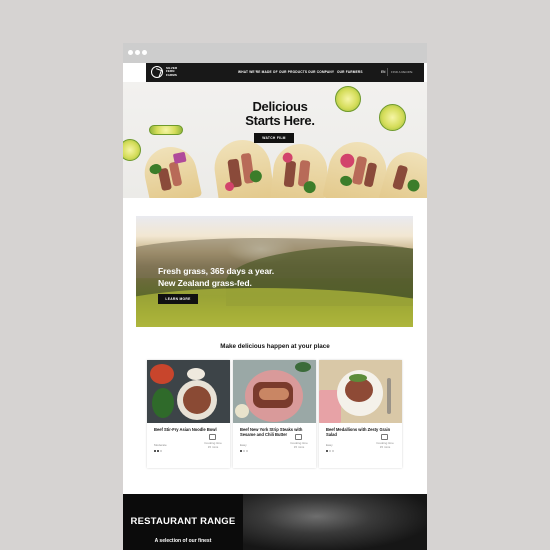 The height and width of the screenshot is (550, 550). I want to click on watch-film-button: WATCH FILM, so click(274, 138).